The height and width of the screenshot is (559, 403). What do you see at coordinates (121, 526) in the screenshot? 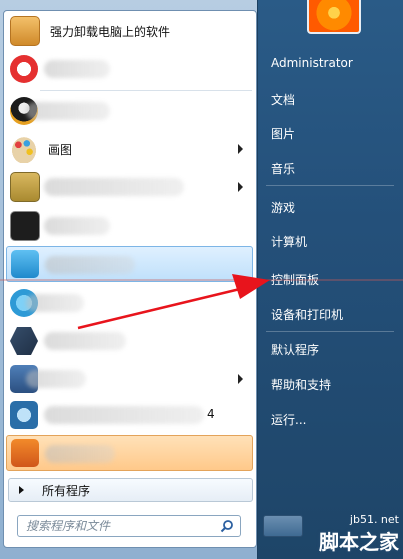
I see `search-input` at bounding box center [121, 526].